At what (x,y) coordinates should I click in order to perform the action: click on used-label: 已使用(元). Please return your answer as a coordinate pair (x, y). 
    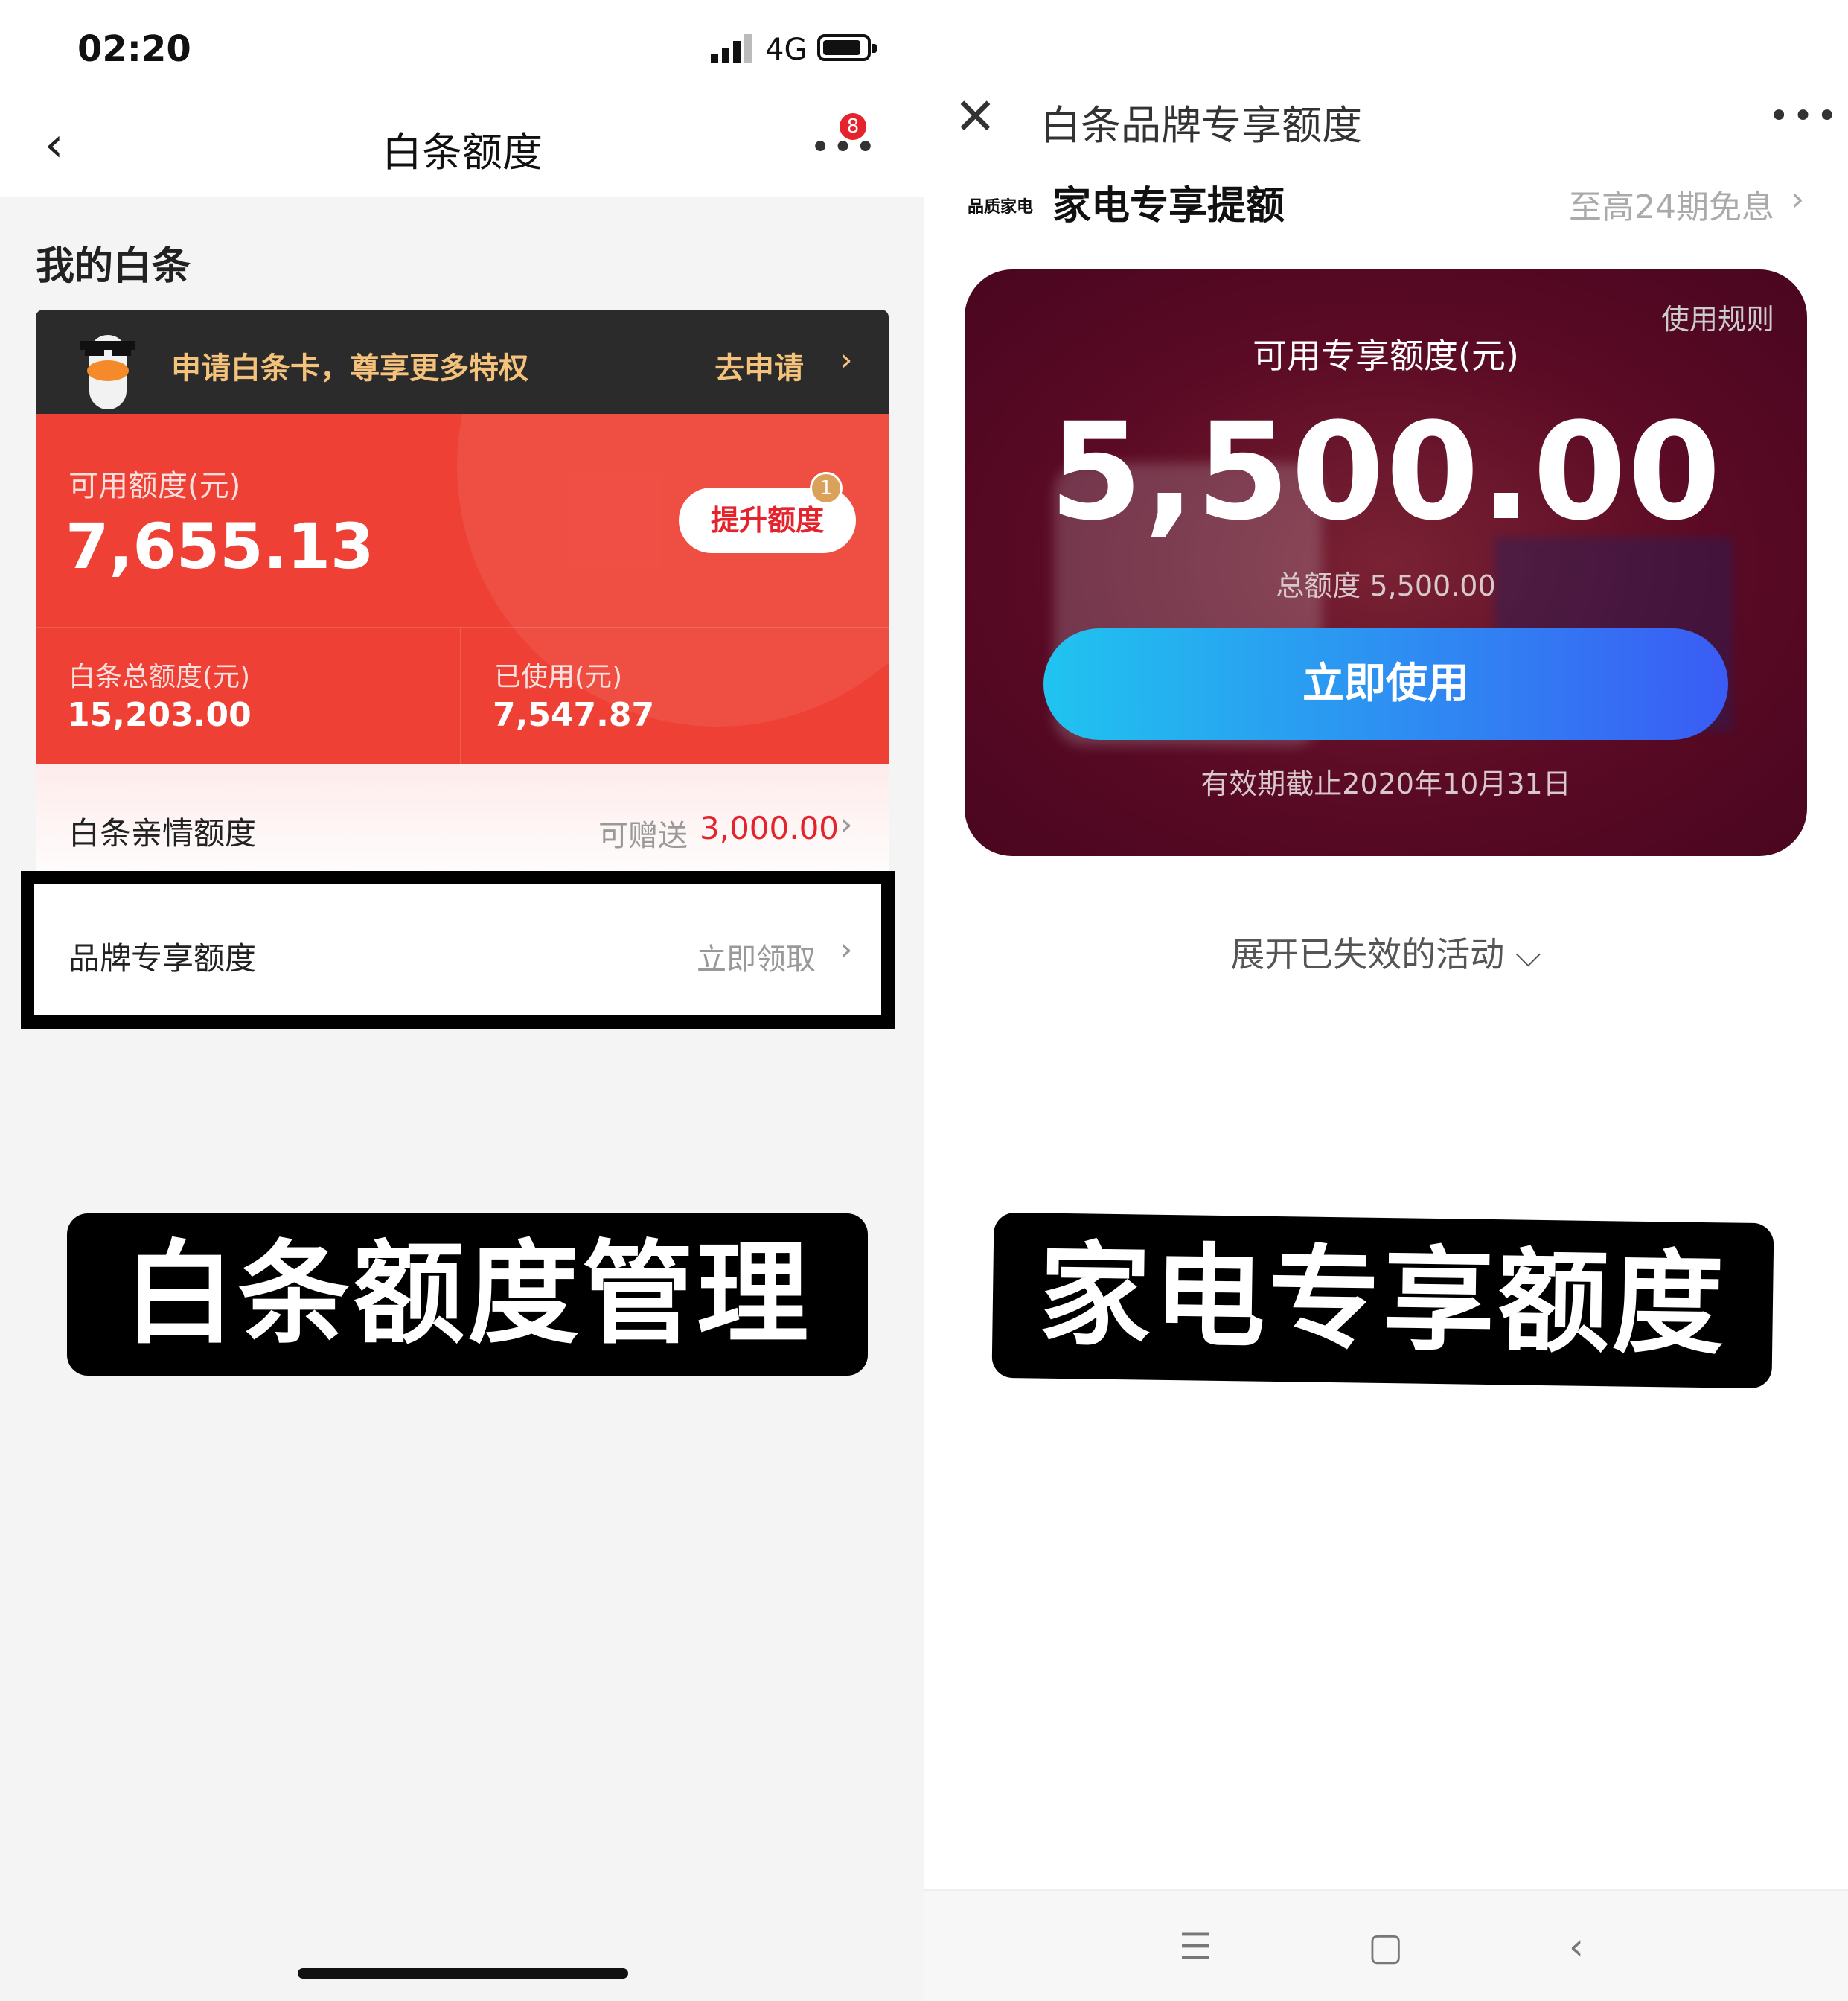
    Looking at the image, I should click on (559, 677).